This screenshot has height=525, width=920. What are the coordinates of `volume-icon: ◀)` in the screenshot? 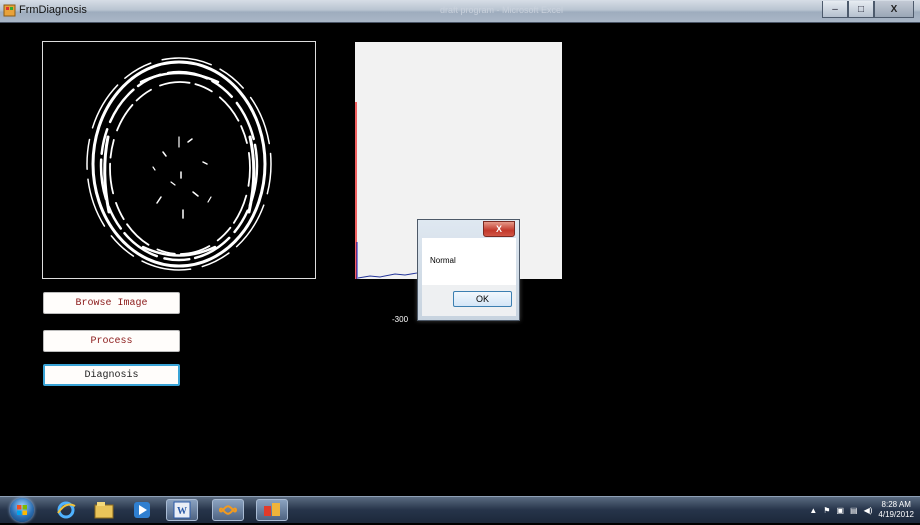 It's located at (868, 510).